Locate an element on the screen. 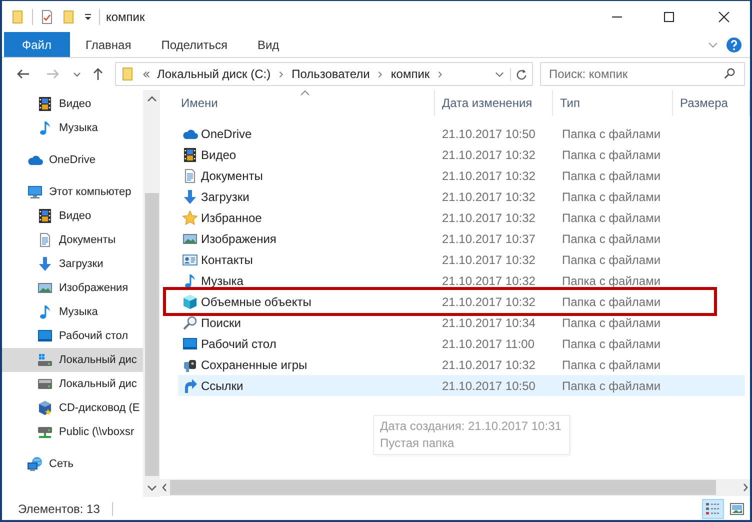  ribbon-tab: Поделиться is located at coordinates (194, 44).